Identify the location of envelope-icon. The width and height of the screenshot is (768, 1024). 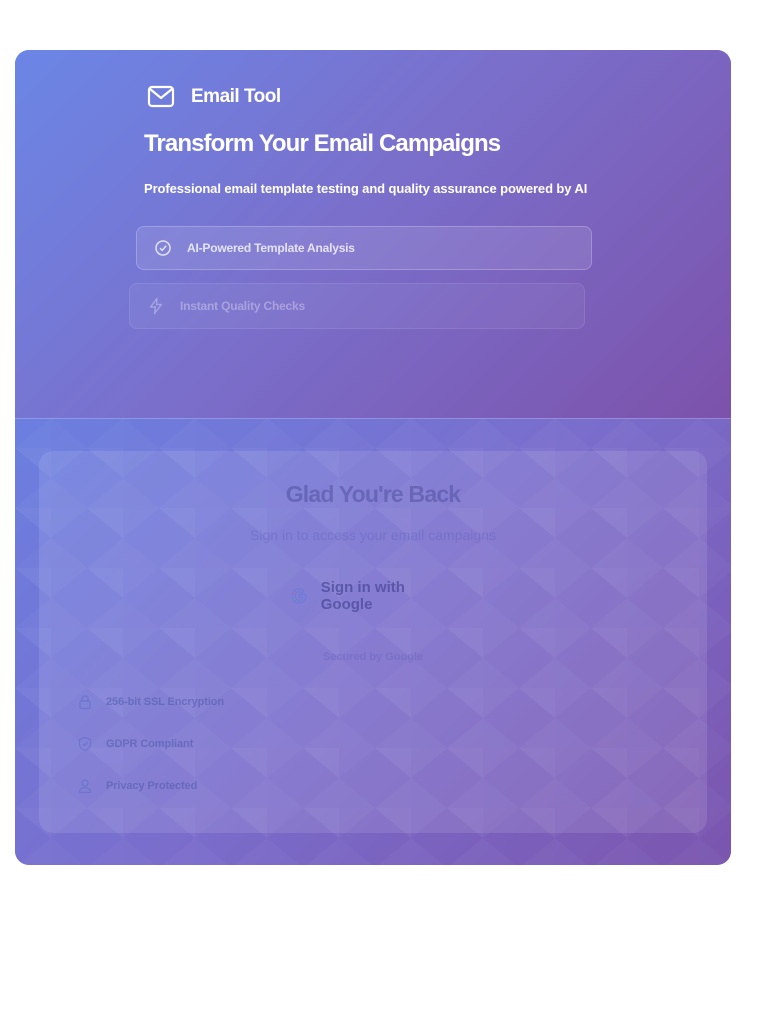
(161, 96).